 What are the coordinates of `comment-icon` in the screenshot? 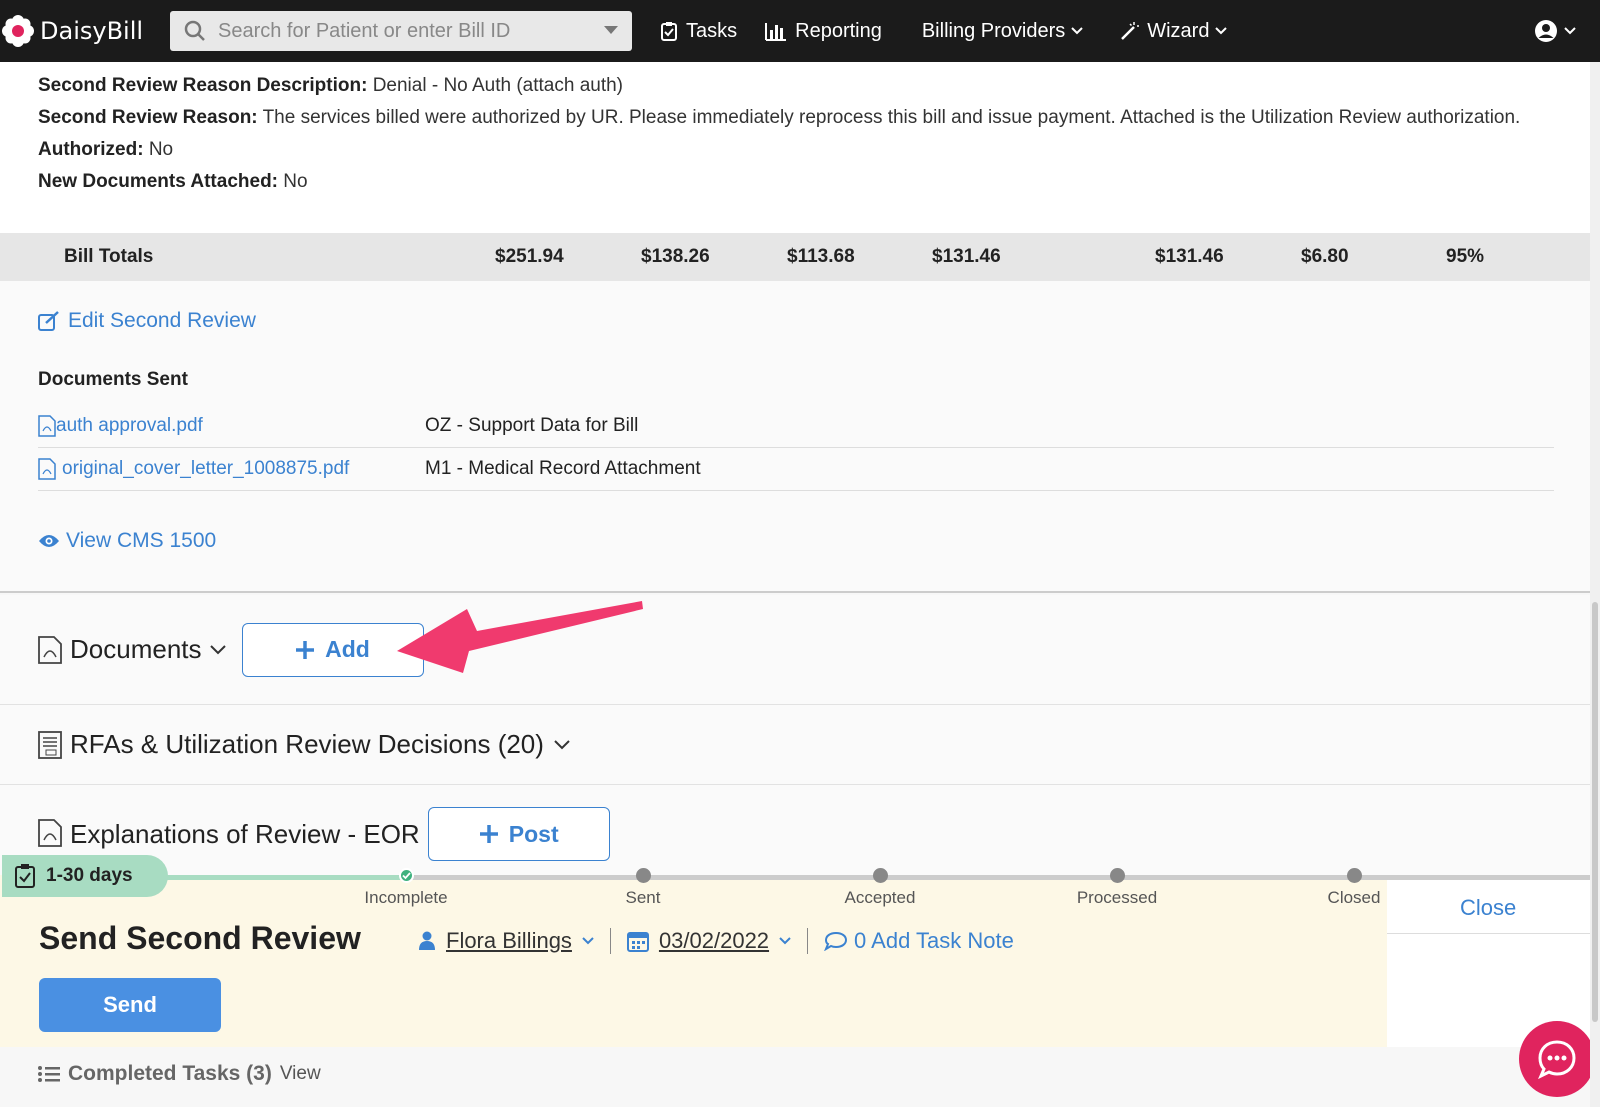 It's located at (836, 941).